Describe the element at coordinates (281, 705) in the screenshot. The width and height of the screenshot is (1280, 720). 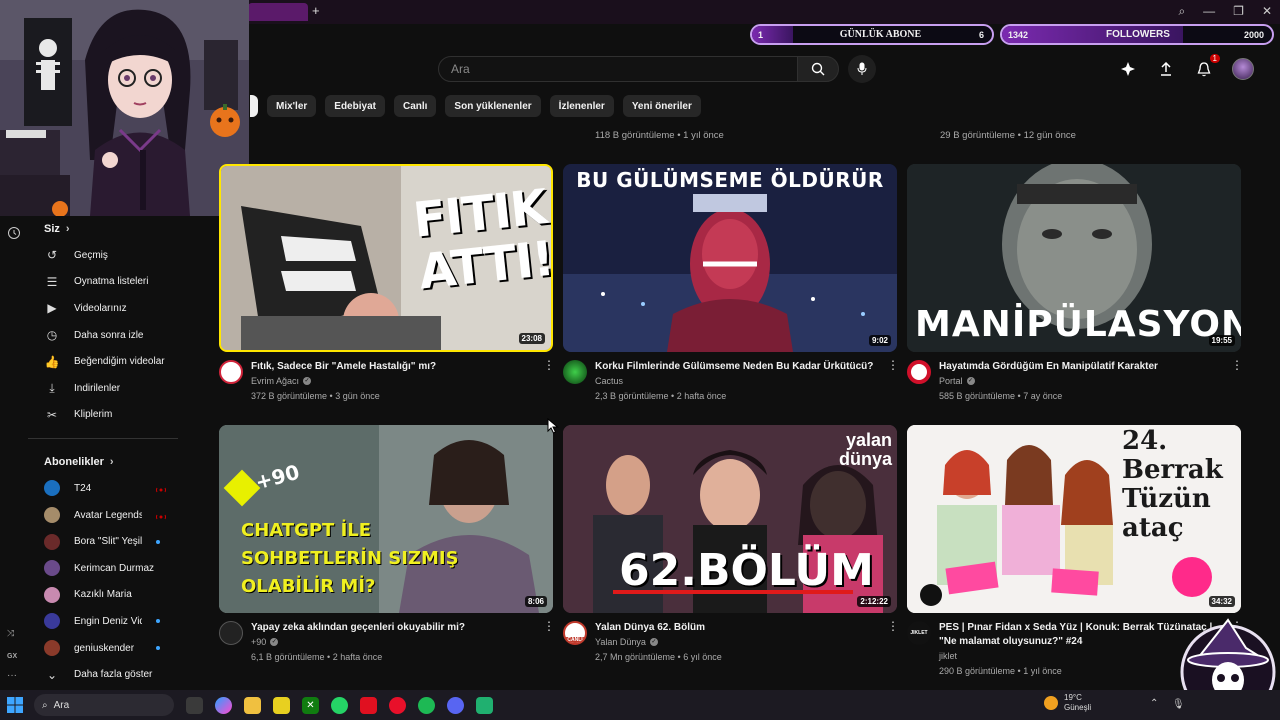
I see `sticky-notes-icon` at that location.